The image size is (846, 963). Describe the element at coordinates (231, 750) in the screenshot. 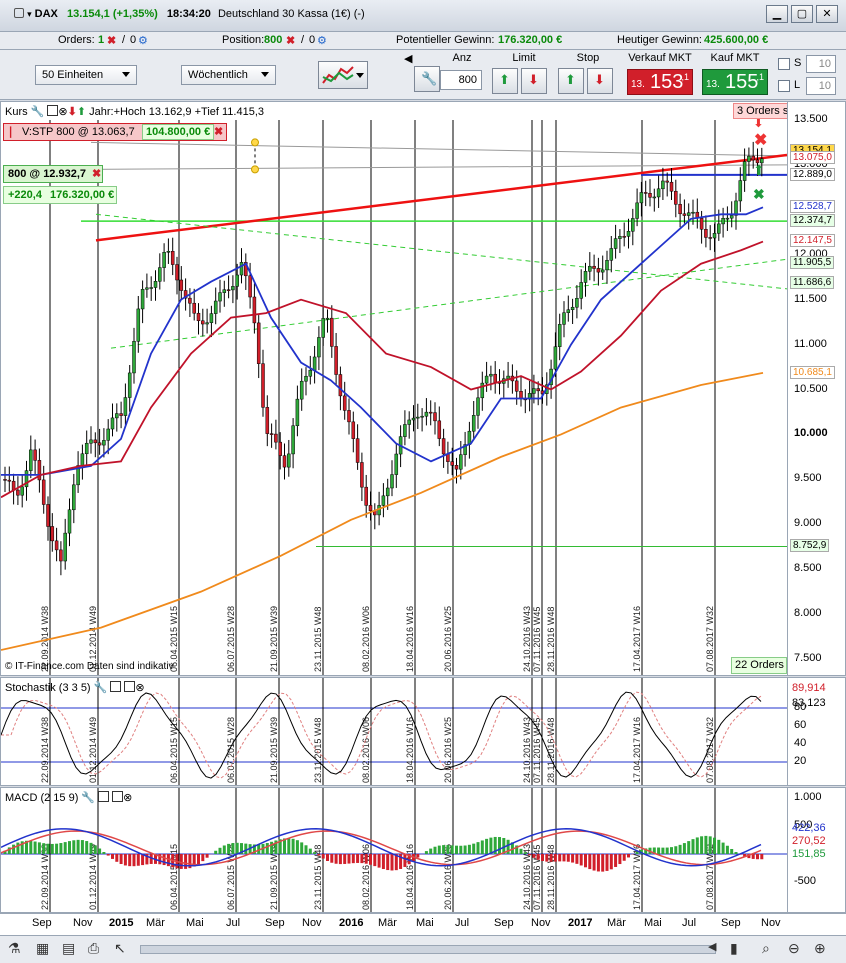

I see `date-label: 06.07.2015 W28` at that location.